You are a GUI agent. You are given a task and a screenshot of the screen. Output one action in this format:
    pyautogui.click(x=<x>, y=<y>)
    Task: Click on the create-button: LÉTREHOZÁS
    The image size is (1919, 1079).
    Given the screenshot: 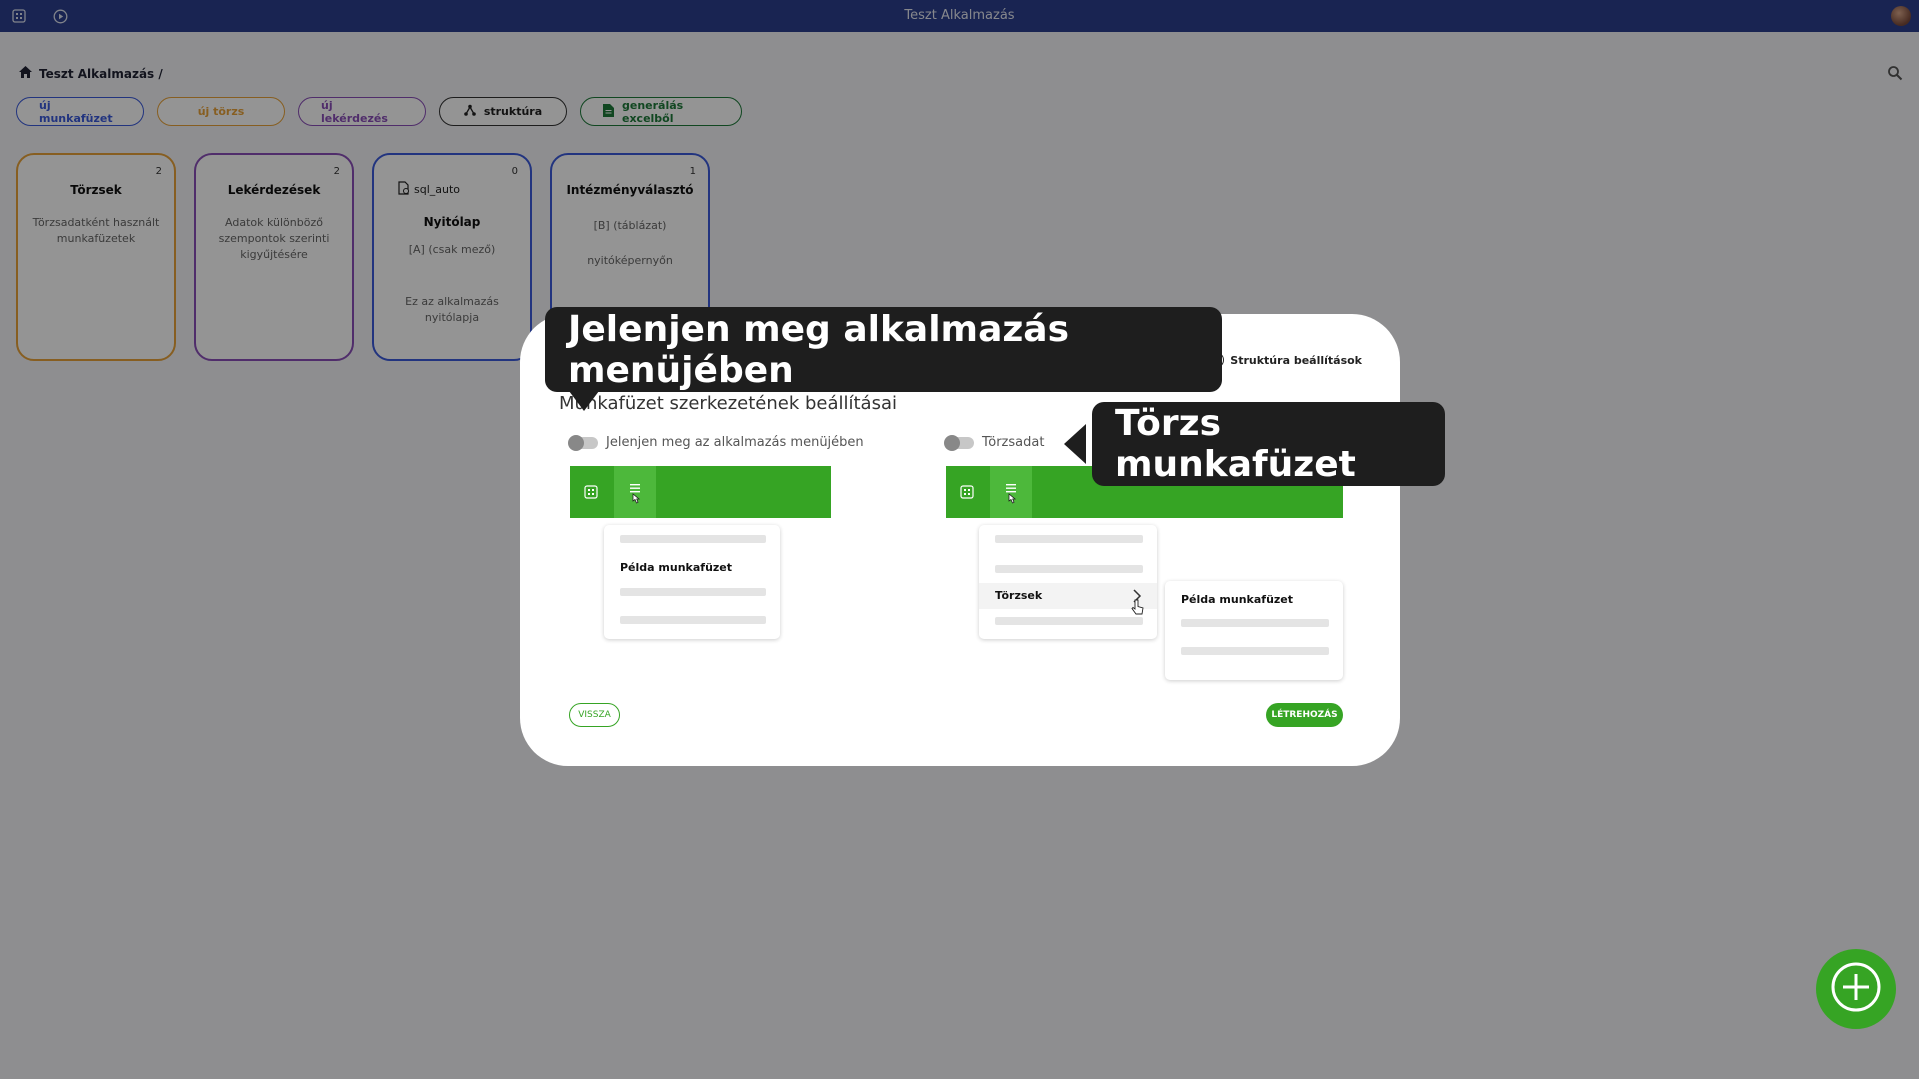 What is the action you would take?
    pyautogui.click(x=1304, y=715)
    